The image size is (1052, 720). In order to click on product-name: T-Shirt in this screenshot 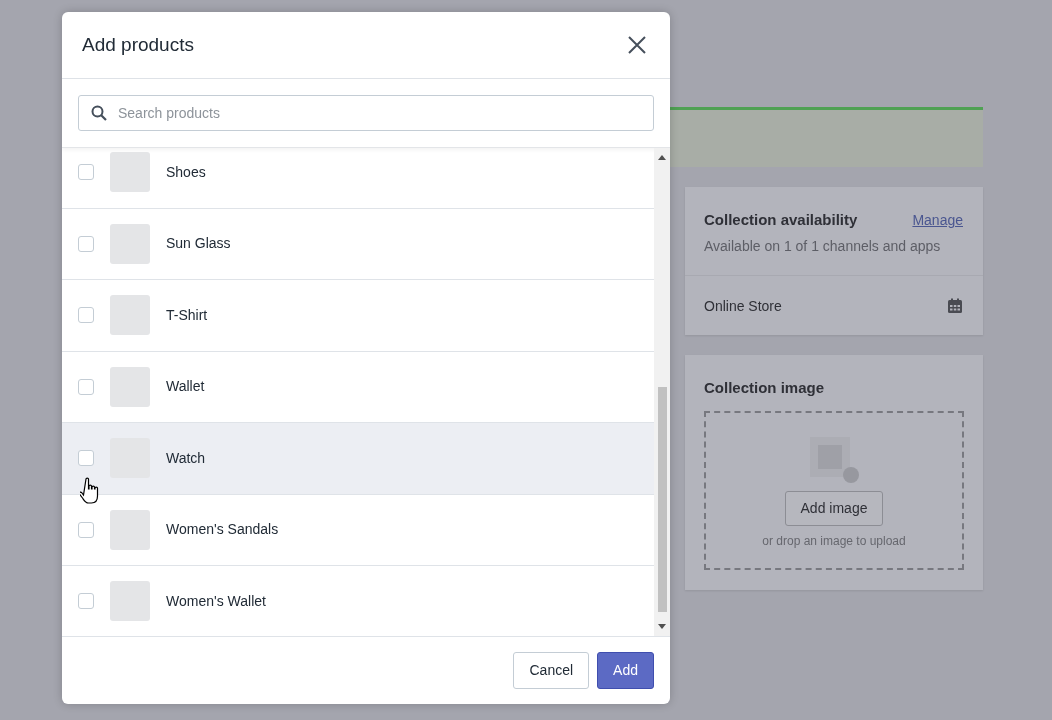, I will do `click(187, 315)`.